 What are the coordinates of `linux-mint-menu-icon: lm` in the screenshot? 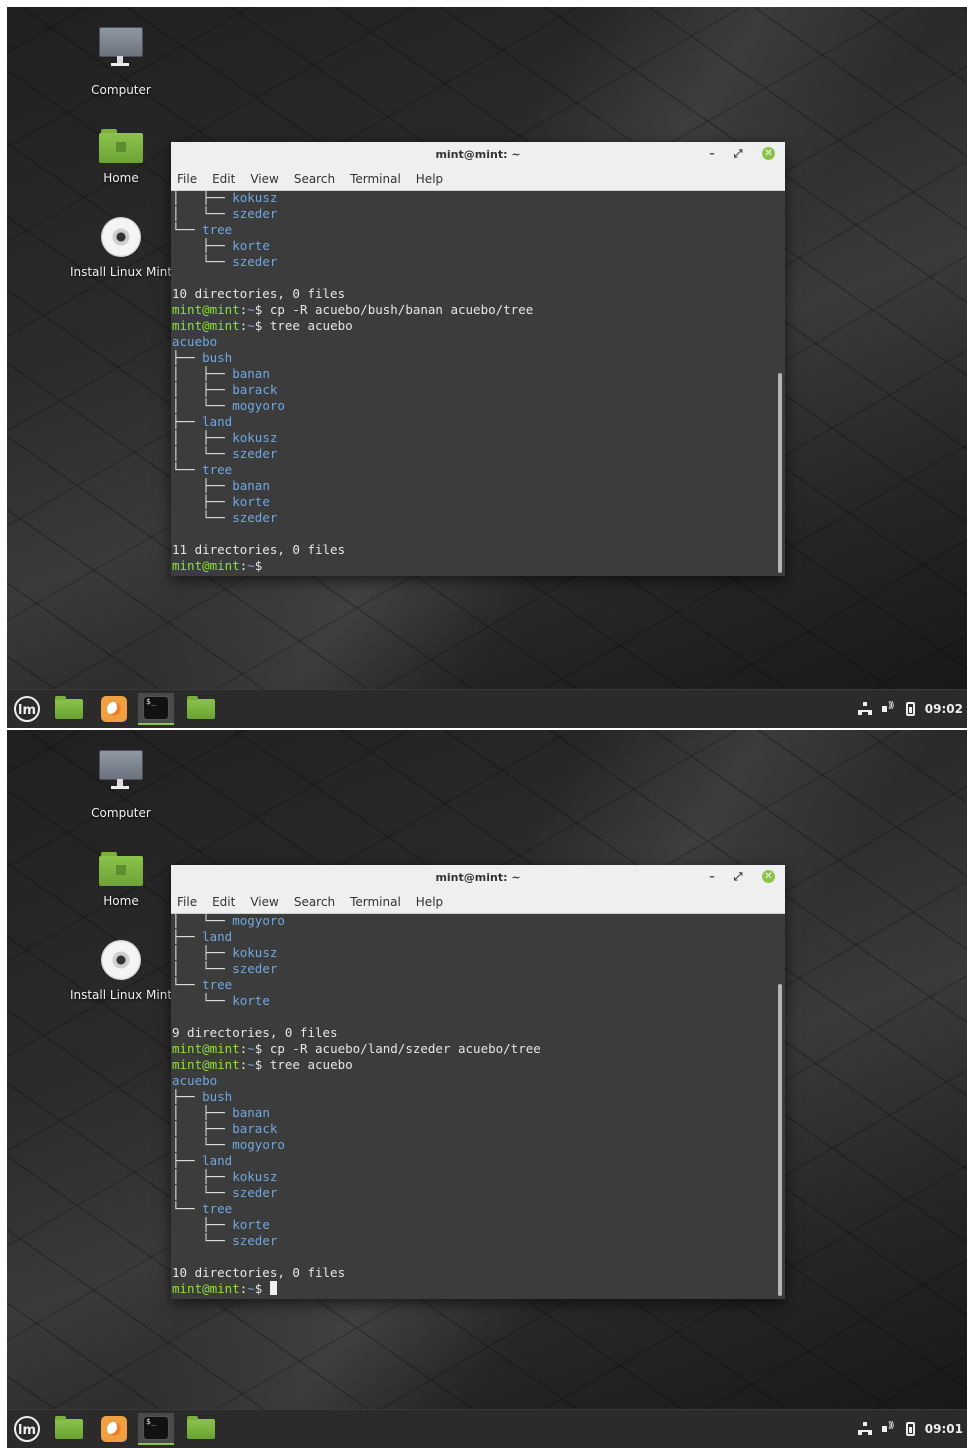 It's located at (27, 1429).